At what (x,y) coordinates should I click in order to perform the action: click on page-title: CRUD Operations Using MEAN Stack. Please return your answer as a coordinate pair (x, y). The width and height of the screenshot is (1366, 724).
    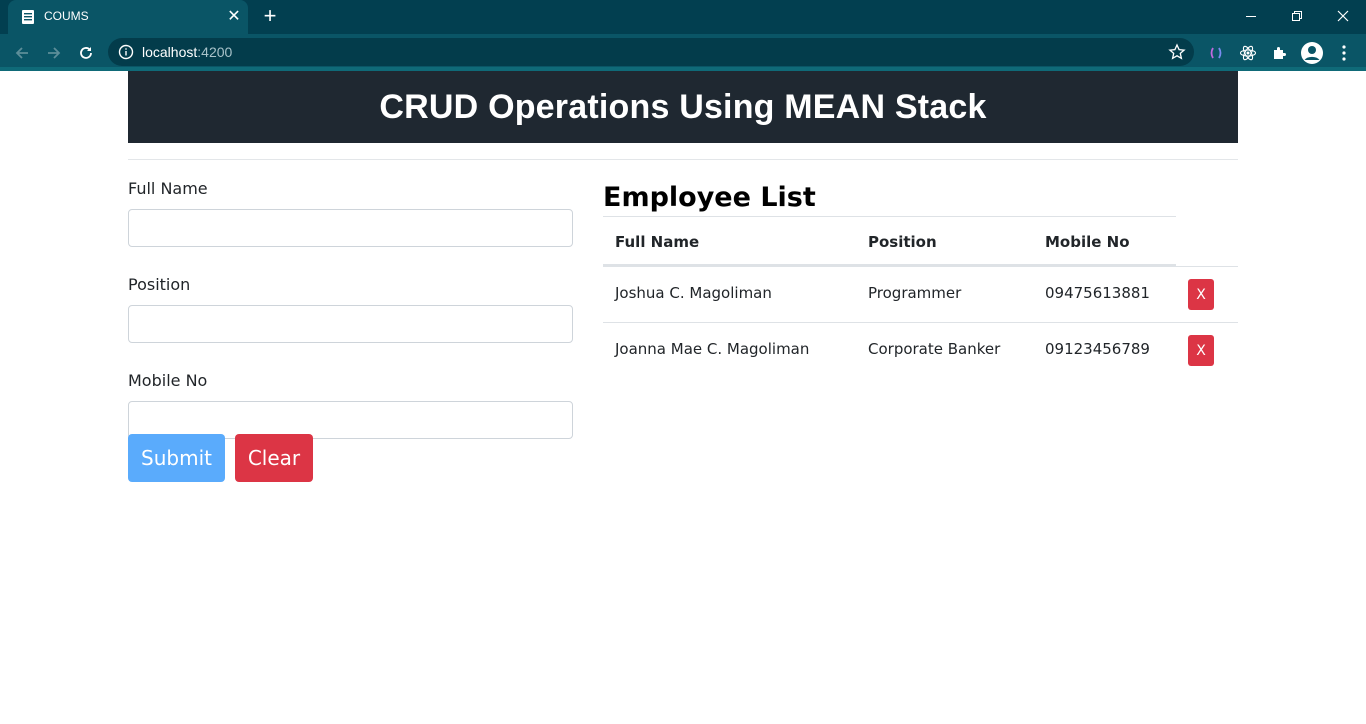
    Looking at the image, I should click on (683, 106).